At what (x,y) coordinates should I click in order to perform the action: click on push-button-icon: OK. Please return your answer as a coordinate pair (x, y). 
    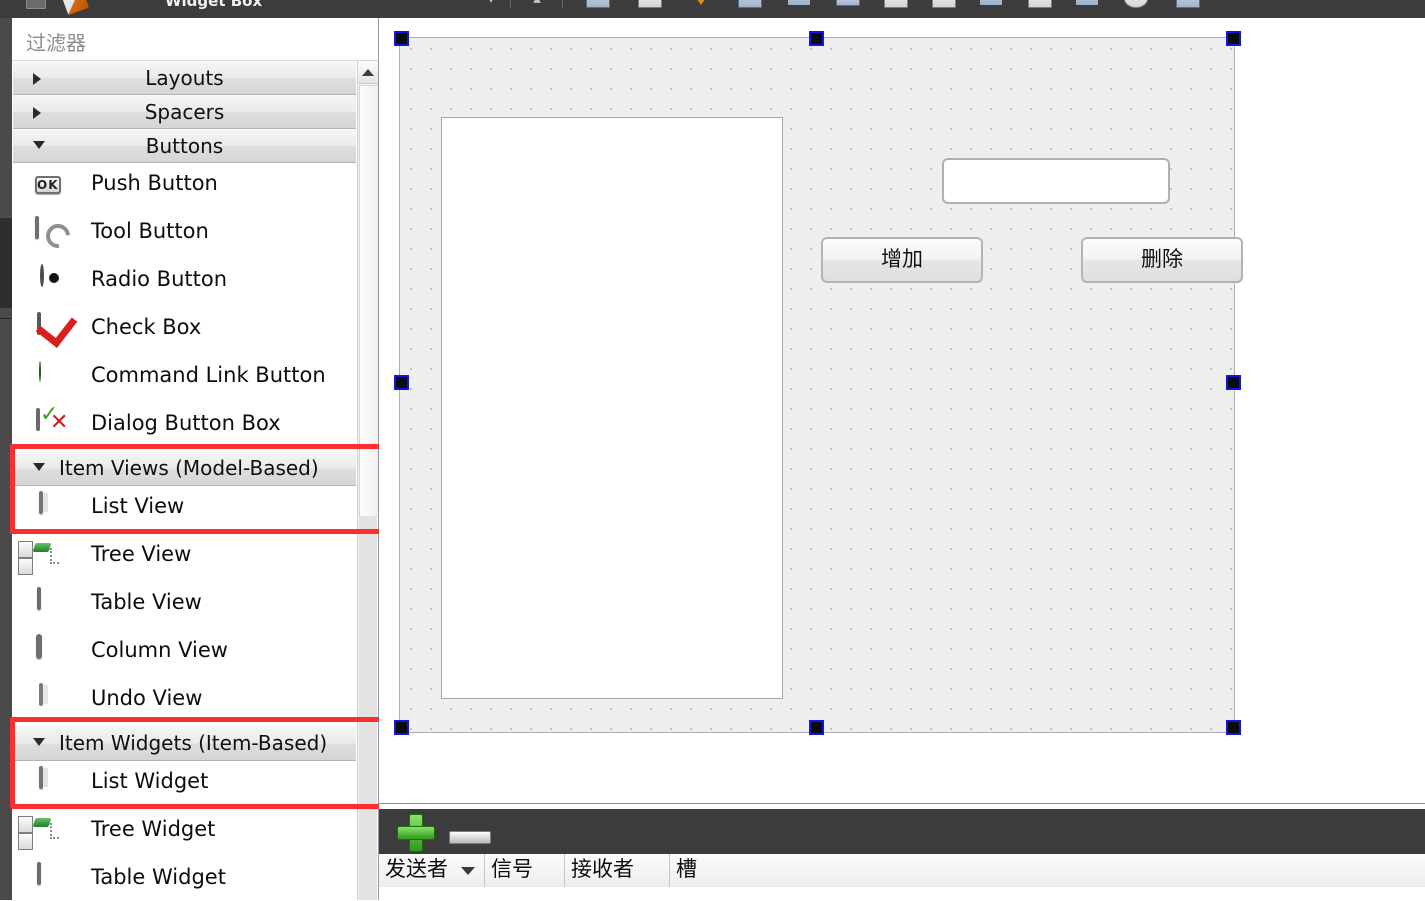
    Looking at the image, I should click on (48, 185).